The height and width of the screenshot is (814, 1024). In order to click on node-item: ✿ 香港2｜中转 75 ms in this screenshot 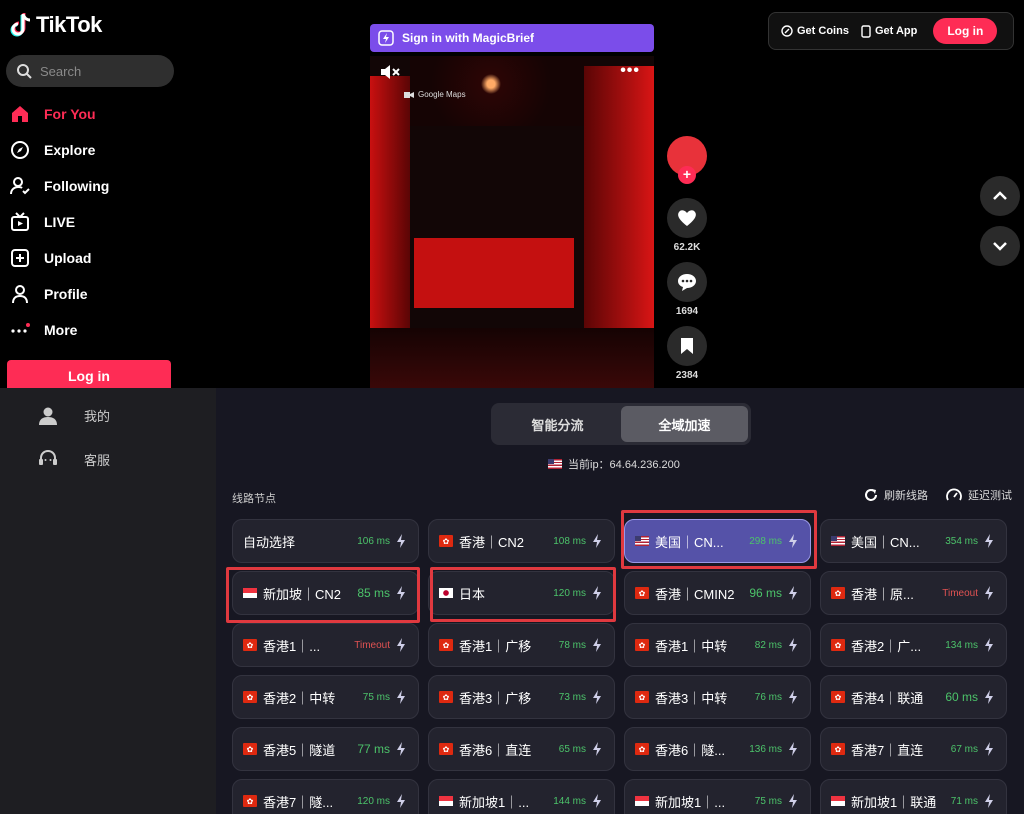, I will do `click(325, 697)`.